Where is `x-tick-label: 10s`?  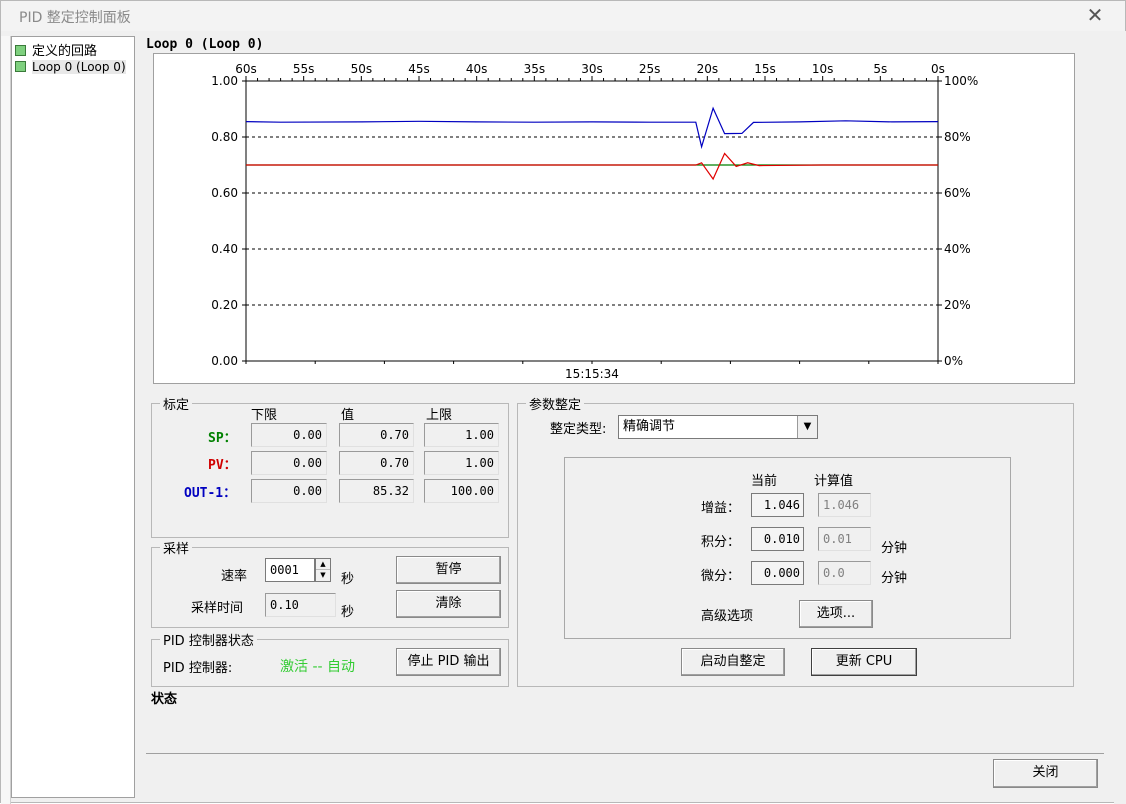
x-tick-label: 10s is located at coordinates (823, 69).